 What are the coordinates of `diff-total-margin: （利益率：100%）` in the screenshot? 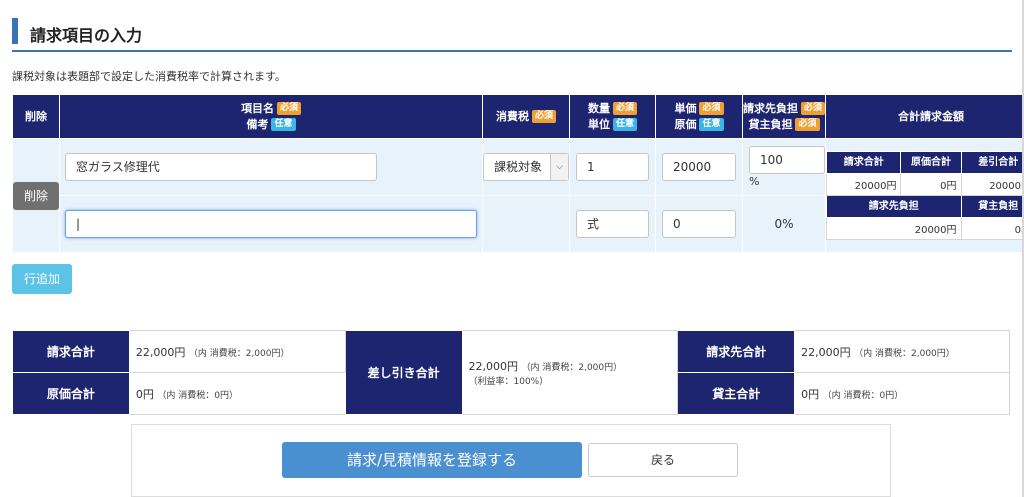 It's located at (508, 382).